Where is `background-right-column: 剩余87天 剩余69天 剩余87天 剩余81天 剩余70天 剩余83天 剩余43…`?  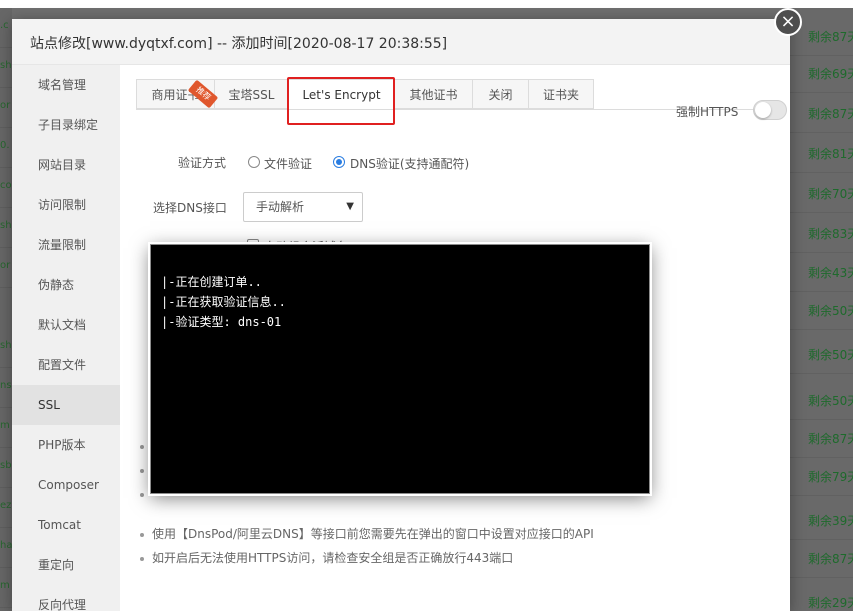 background-right-column: 剩余87天 剩余69天 剩余87天 剩余81天 剩余70天 剩余83天 剩余43… is located at coordinates (821, 309).